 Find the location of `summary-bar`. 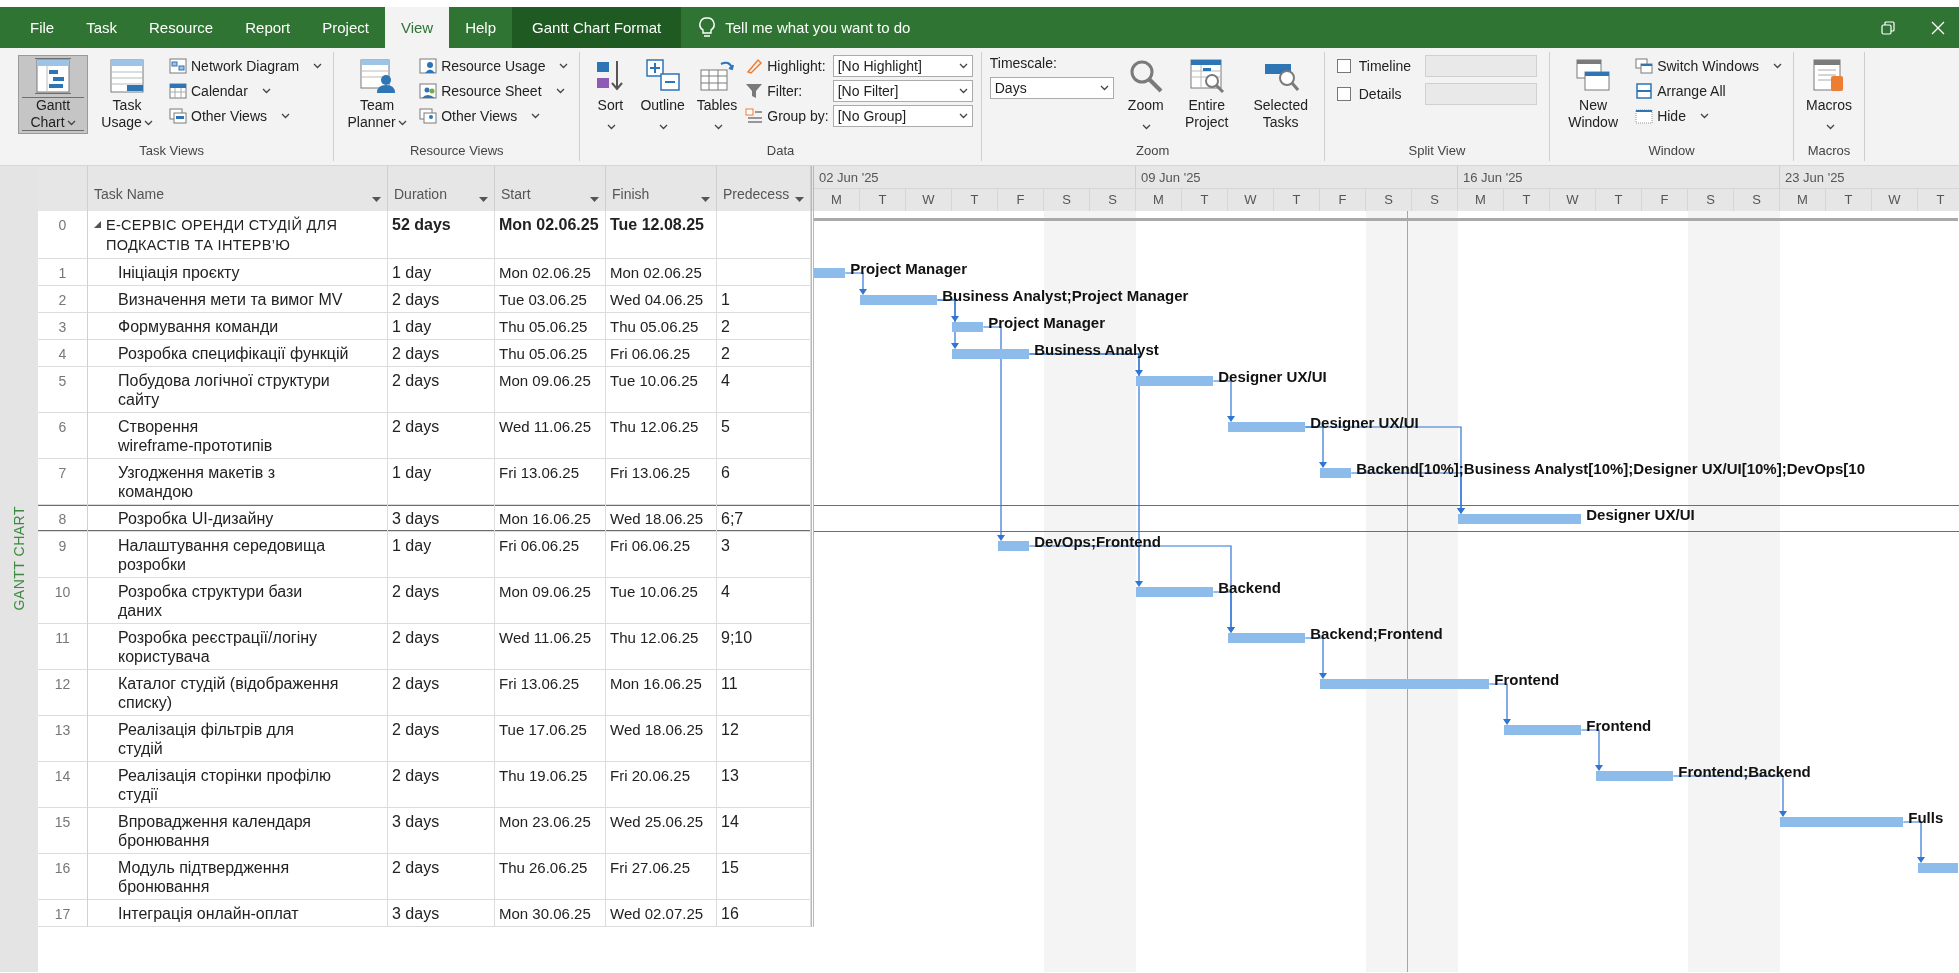

summary-bar is located at coordinates (1386, 219).